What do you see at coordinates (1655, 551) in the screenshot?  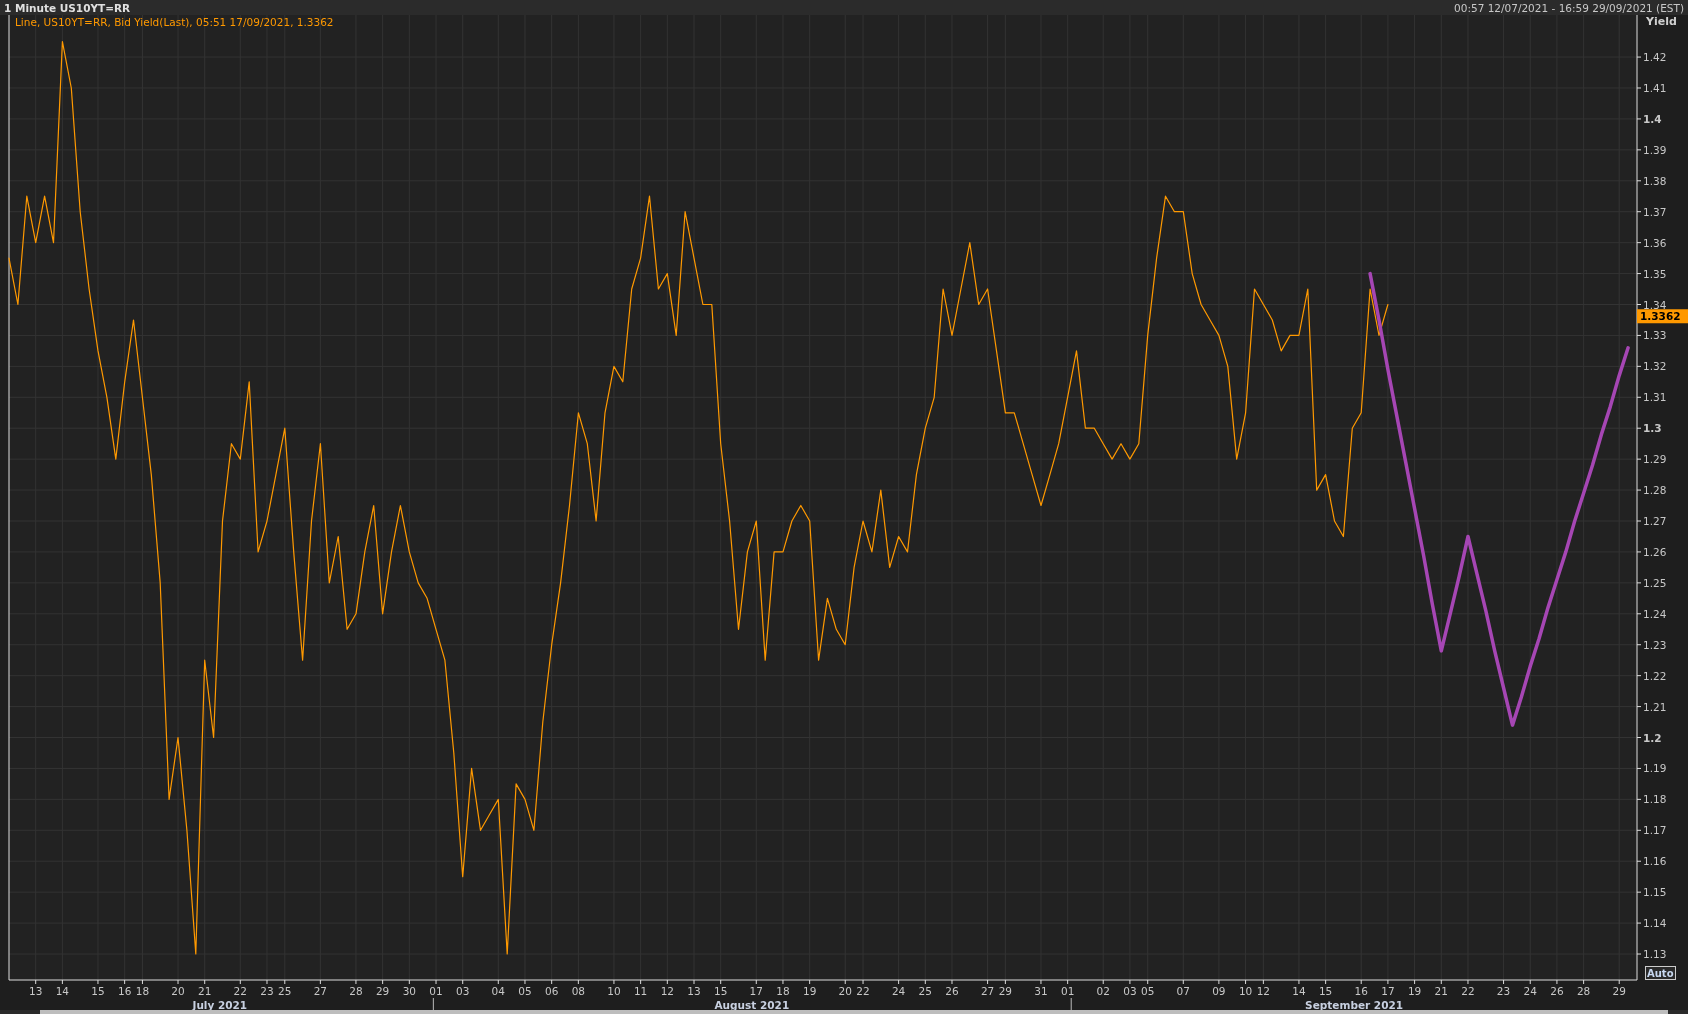 I see `y-tick-label: 1.26` at bounding box center [1655, 551].